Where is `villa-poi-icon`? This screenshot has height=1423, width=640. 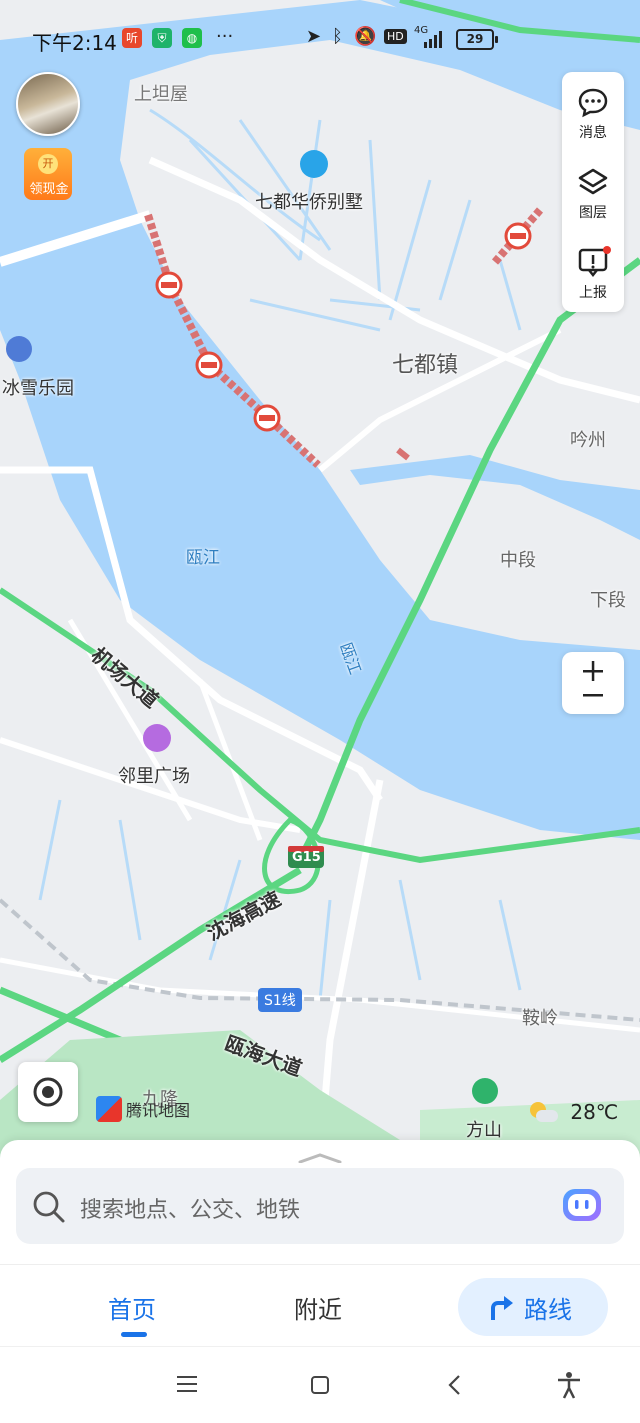
villa-poi-icon is located at coordinates (314, 164).